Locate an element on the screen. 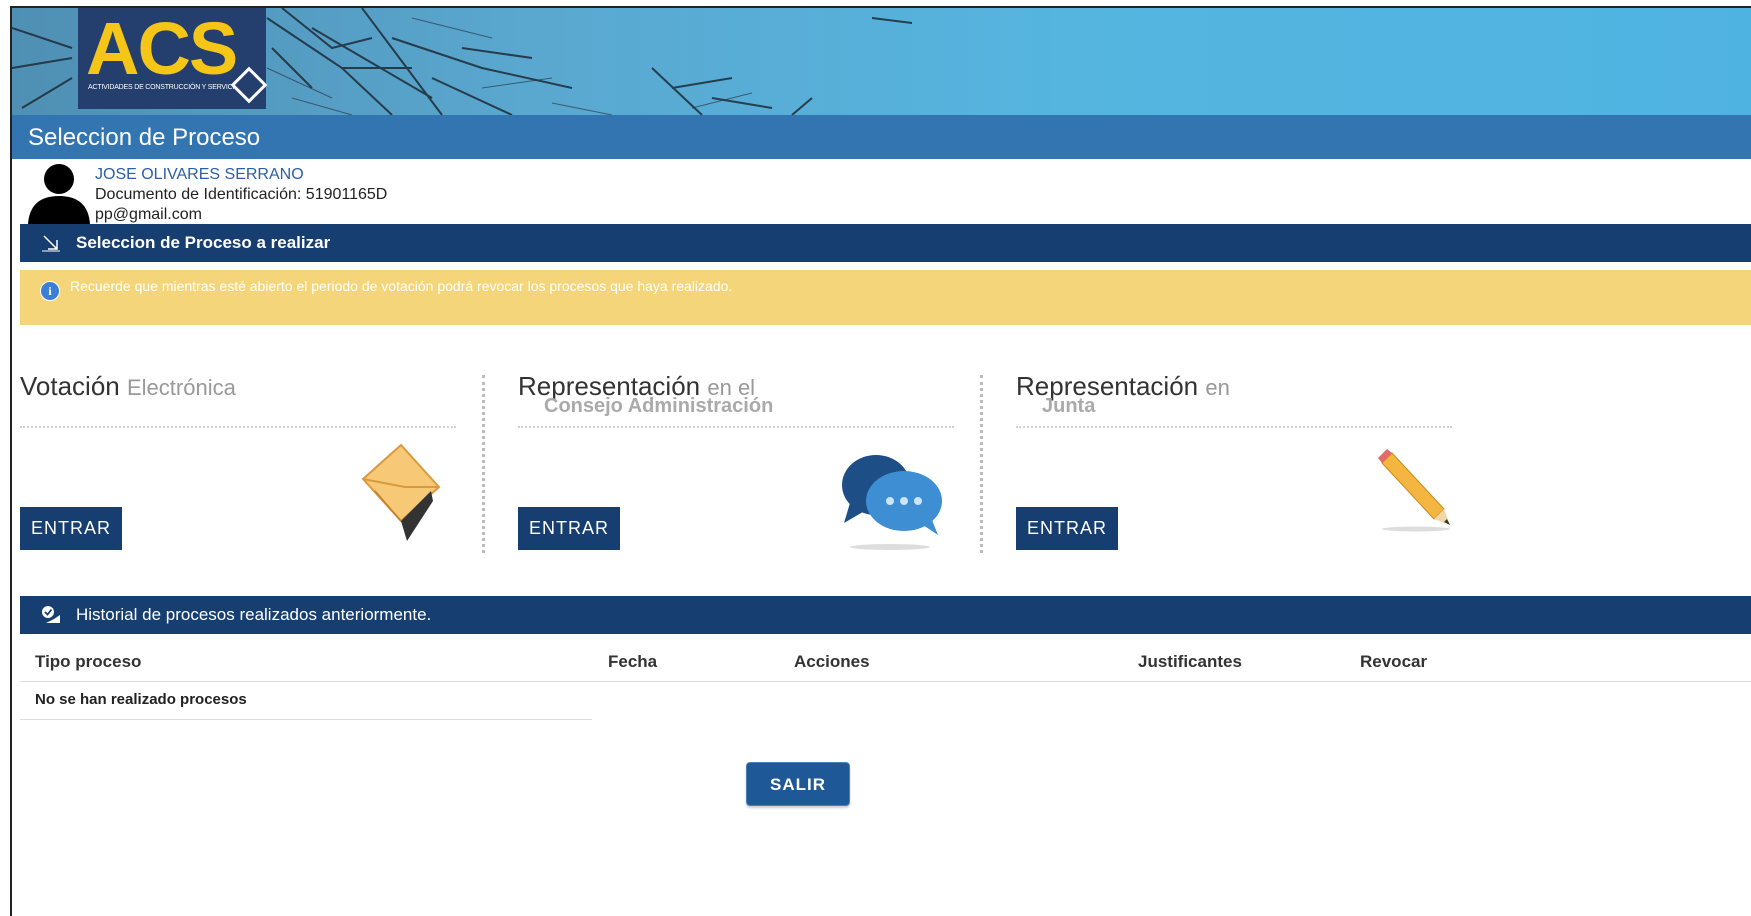 The width and height of the screenshot is (1751, 916). card-title: Votación Electrónica is located at coordinates (128, 386).